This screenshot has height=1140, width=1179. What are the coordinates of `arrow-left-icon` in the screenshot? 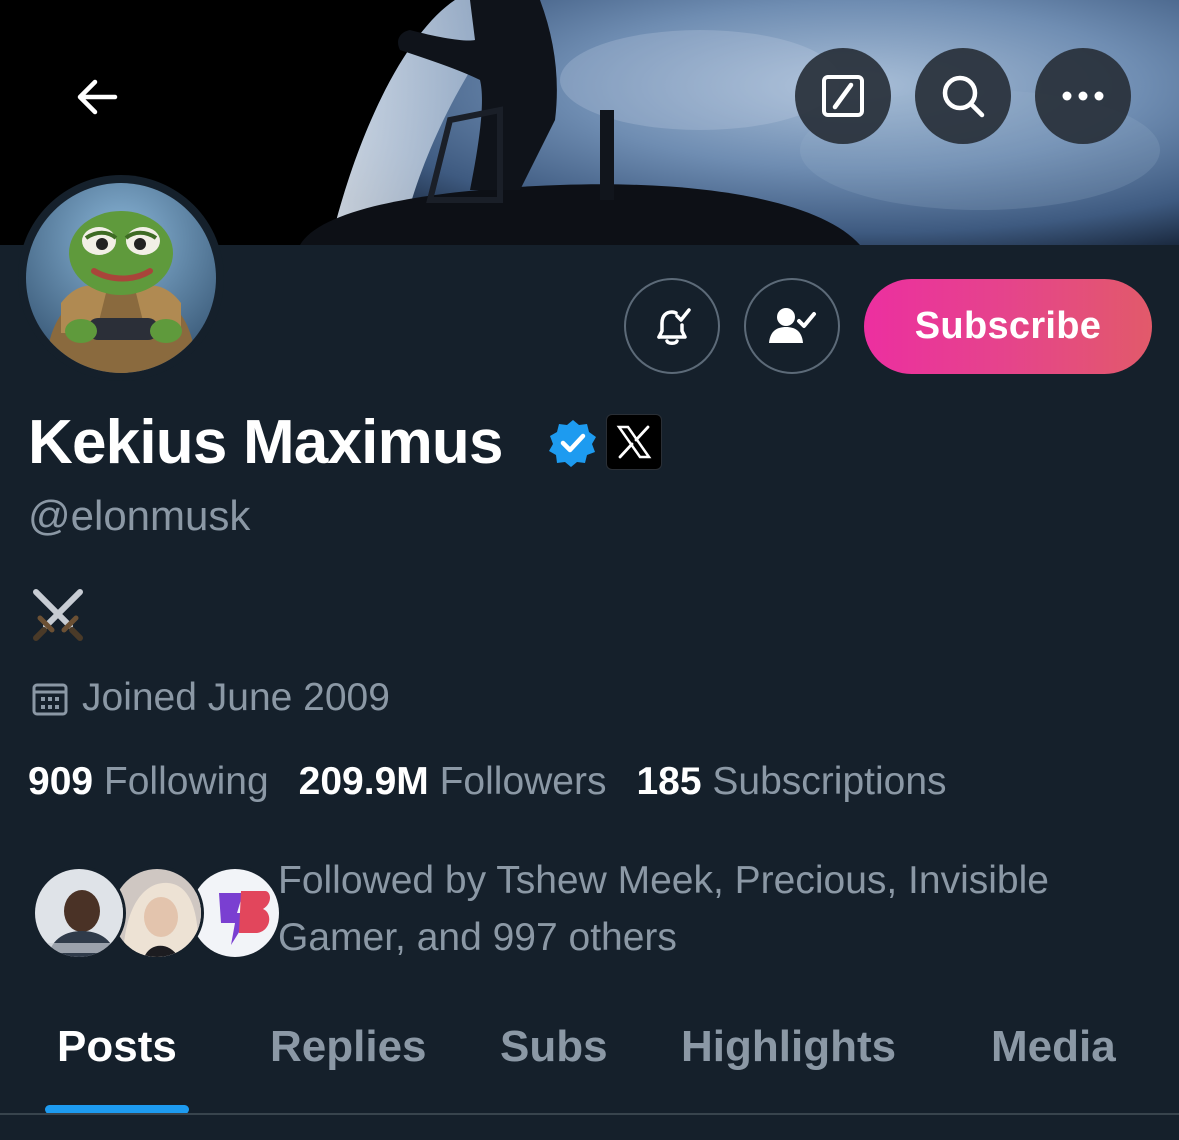 It's located at (97, 97).